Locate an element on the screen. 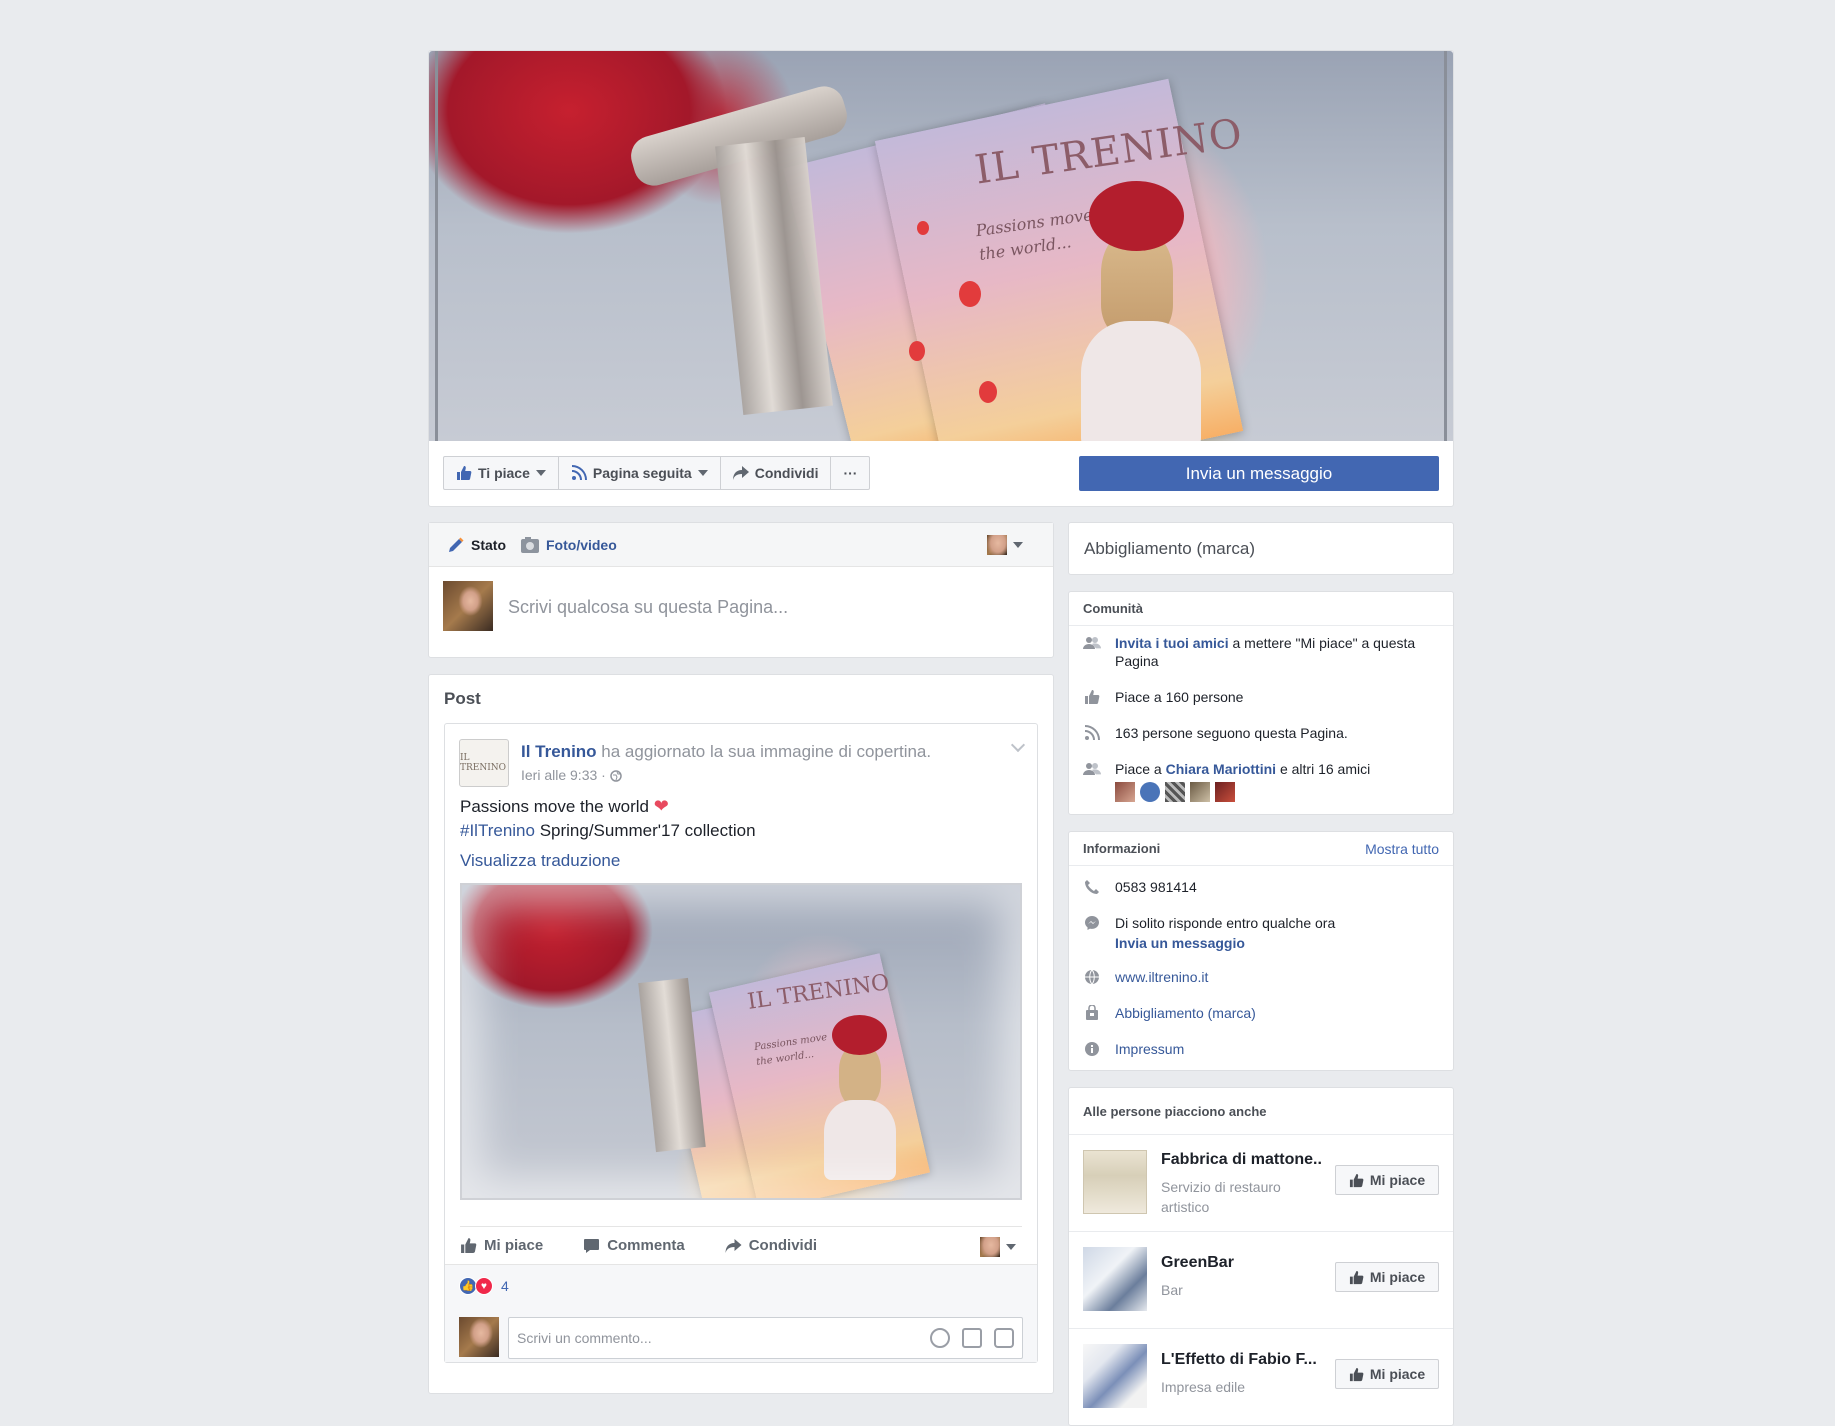  more-dots-icon: ··· is located at coordinates (850, 473).